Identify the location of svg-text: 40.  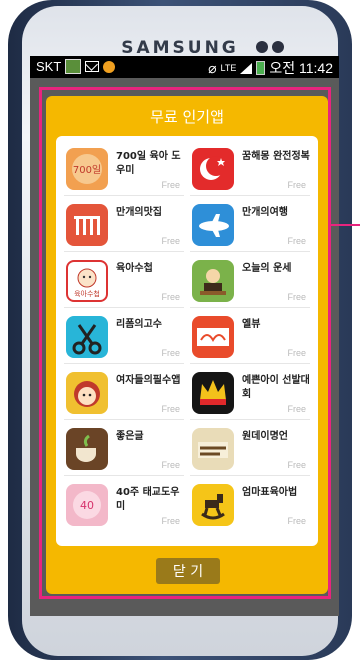
(87, 505).